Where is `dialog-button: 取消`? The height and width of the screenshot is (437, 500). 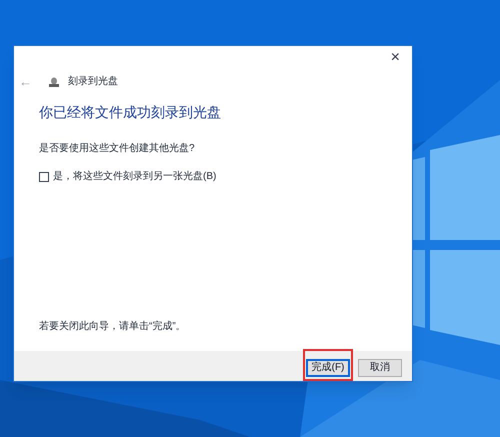
dialog-button: 取消 is located at coordinates (380, 368).